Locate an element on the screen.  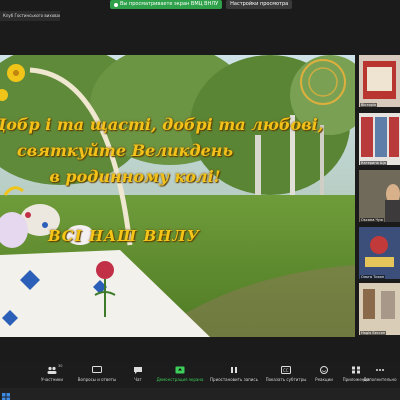
greeting-line-2: святкуйте Великдень is located at coordinates (125, 150).